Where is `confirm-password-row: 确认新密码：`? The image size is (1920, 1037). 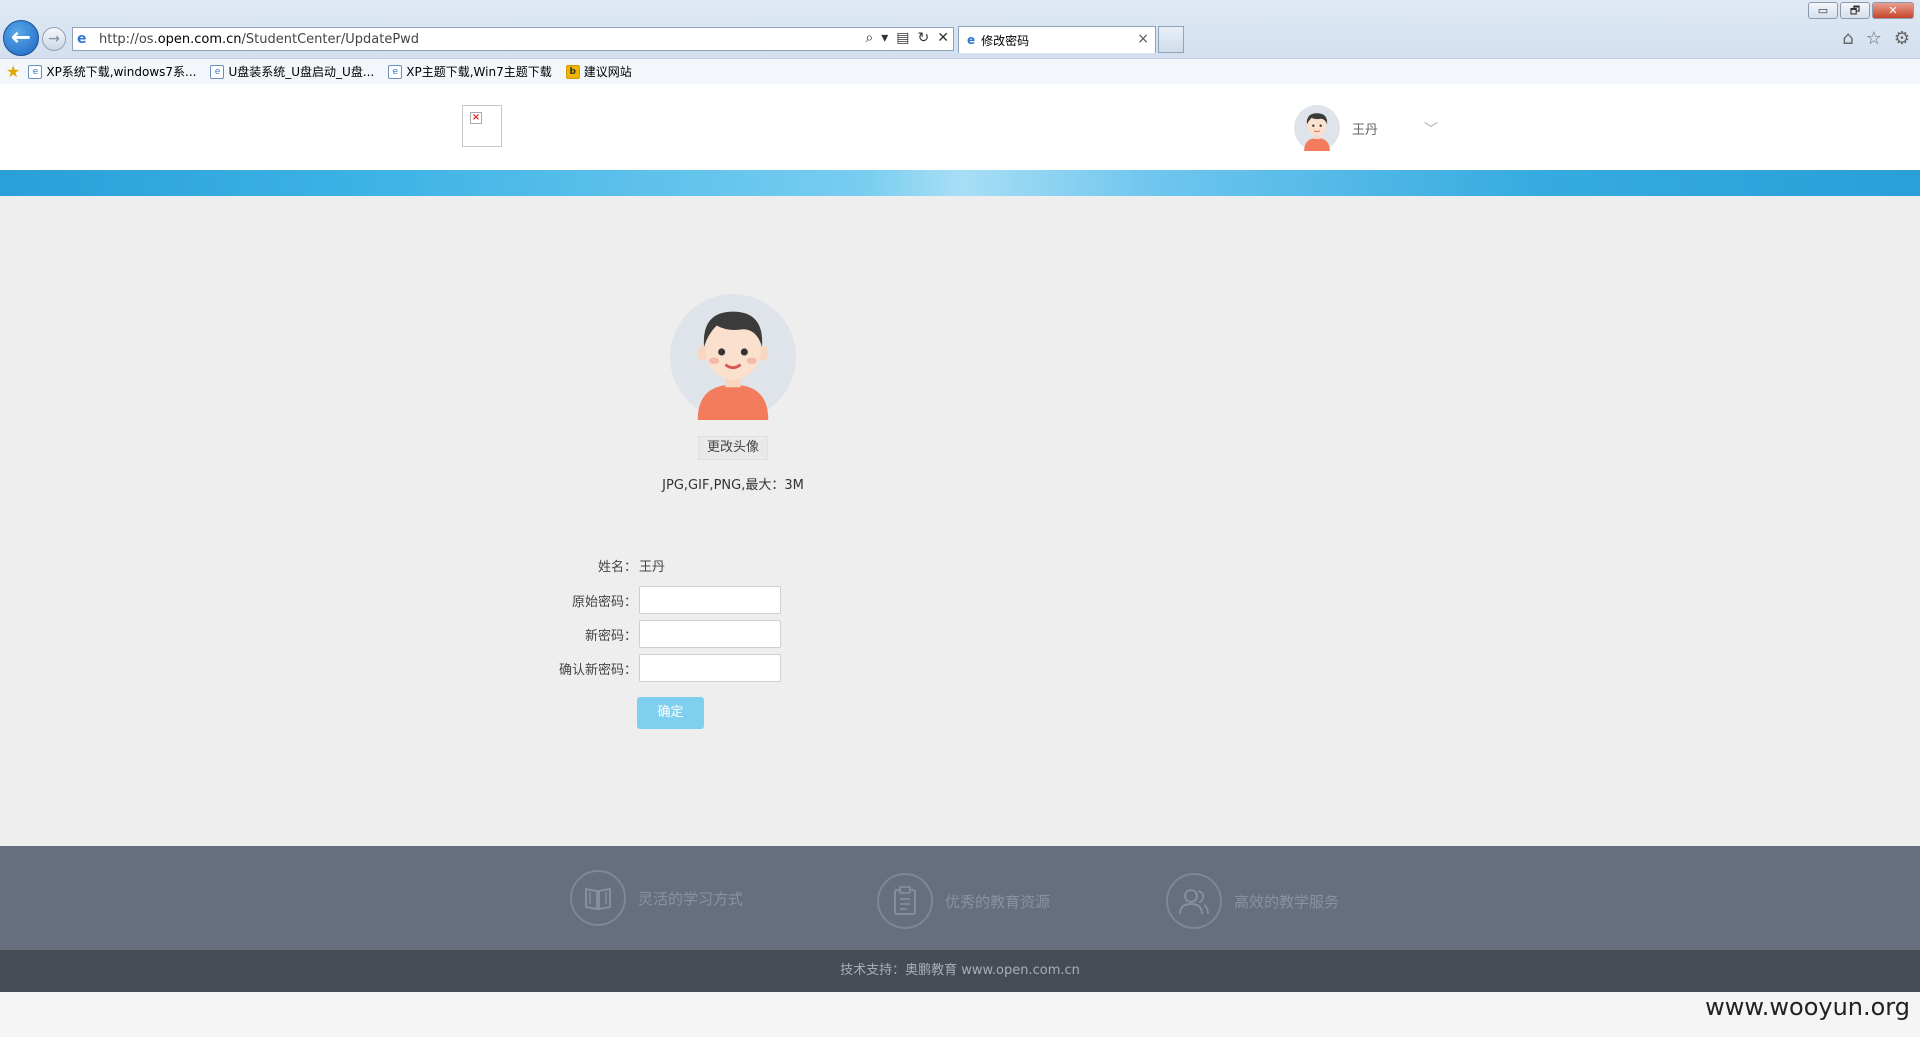
confirm-password-row: 确认新密码： is located at coordinates (650, 668).